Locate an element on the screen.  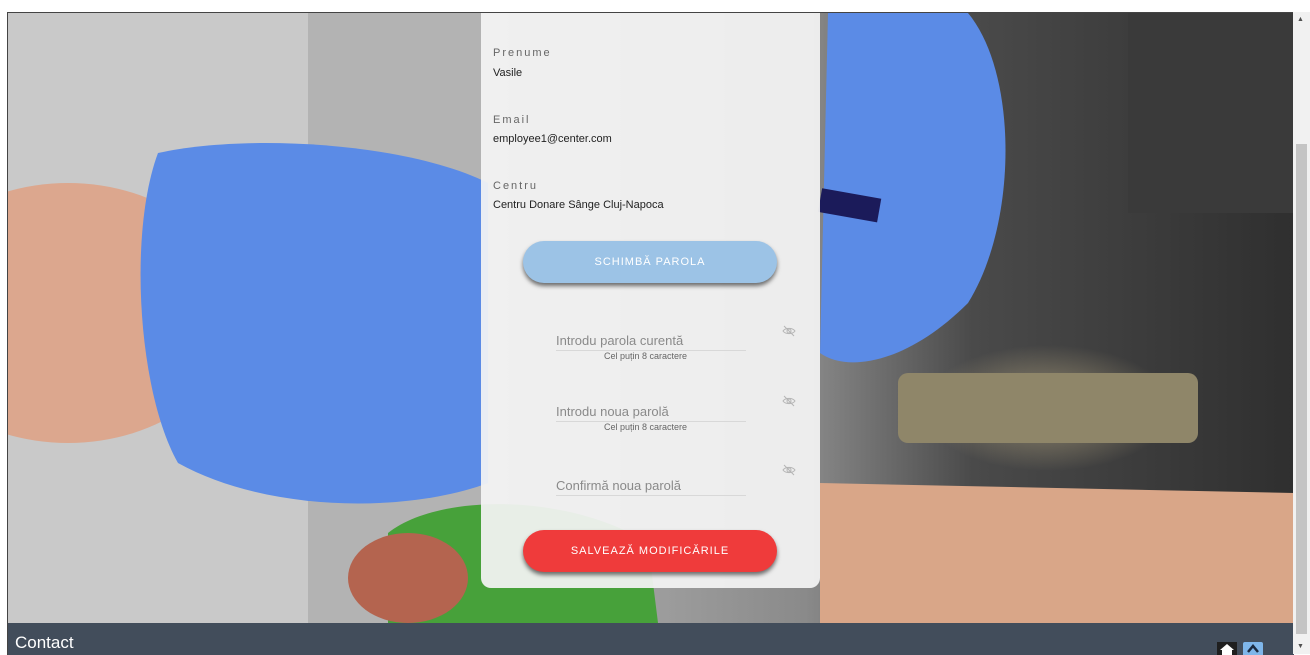
confirm-password-field is located at coordinates (666, 487).